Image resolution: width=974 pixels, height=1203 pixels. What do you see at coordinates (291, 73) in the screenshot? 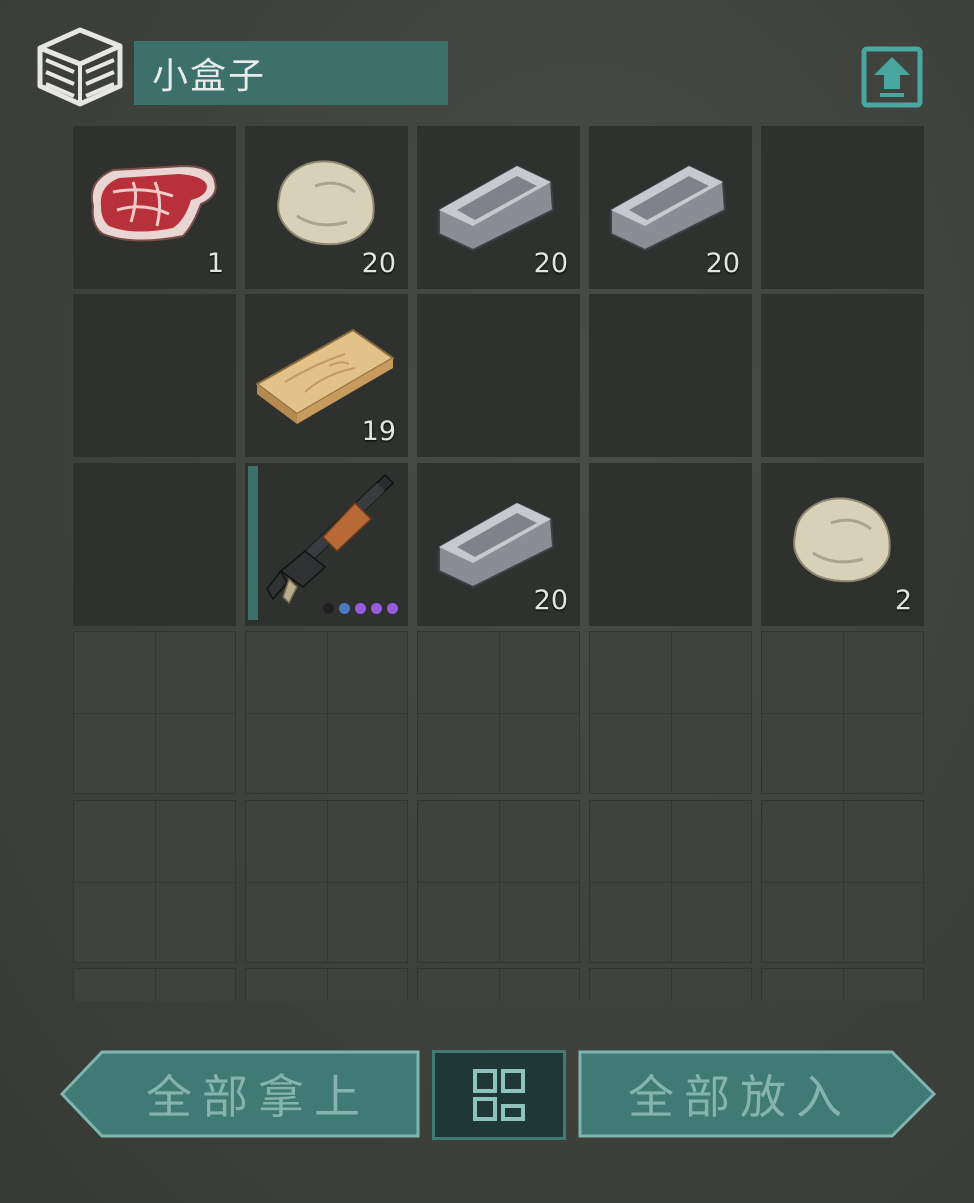
I see `container-title: 小盒子` at bounding box center [291, 73].